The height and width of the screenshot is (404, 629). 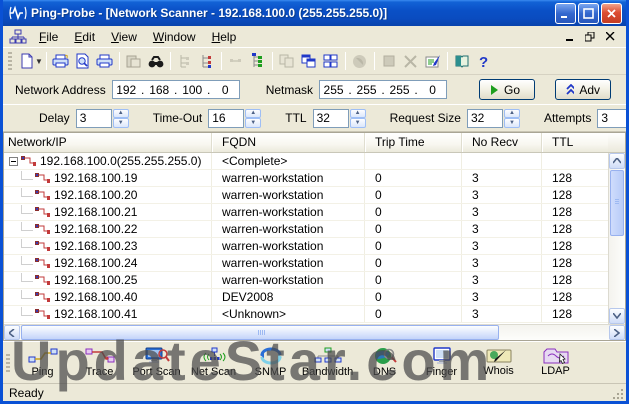 I want to click on menu-help: Help, so click(x=224, y=37).